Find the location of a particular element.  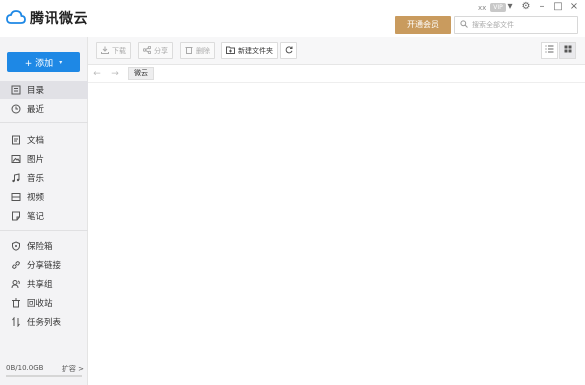

search-box is located at coordinates (516, 25).